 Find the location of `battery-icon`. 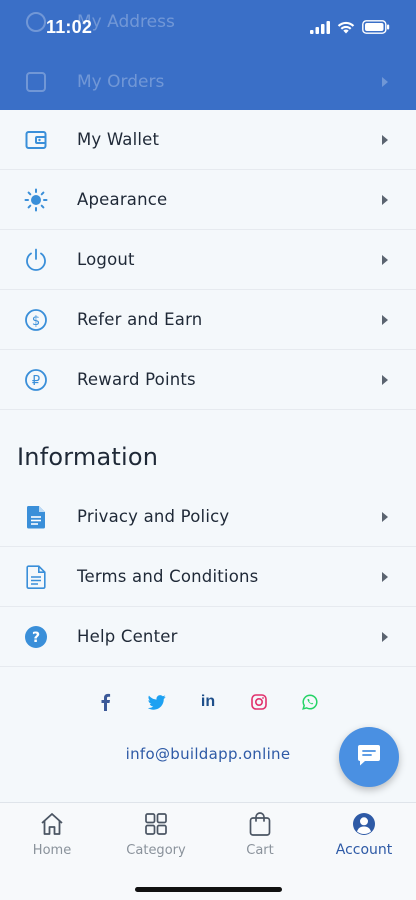

battery-icon is located at coordinates (376, 27).